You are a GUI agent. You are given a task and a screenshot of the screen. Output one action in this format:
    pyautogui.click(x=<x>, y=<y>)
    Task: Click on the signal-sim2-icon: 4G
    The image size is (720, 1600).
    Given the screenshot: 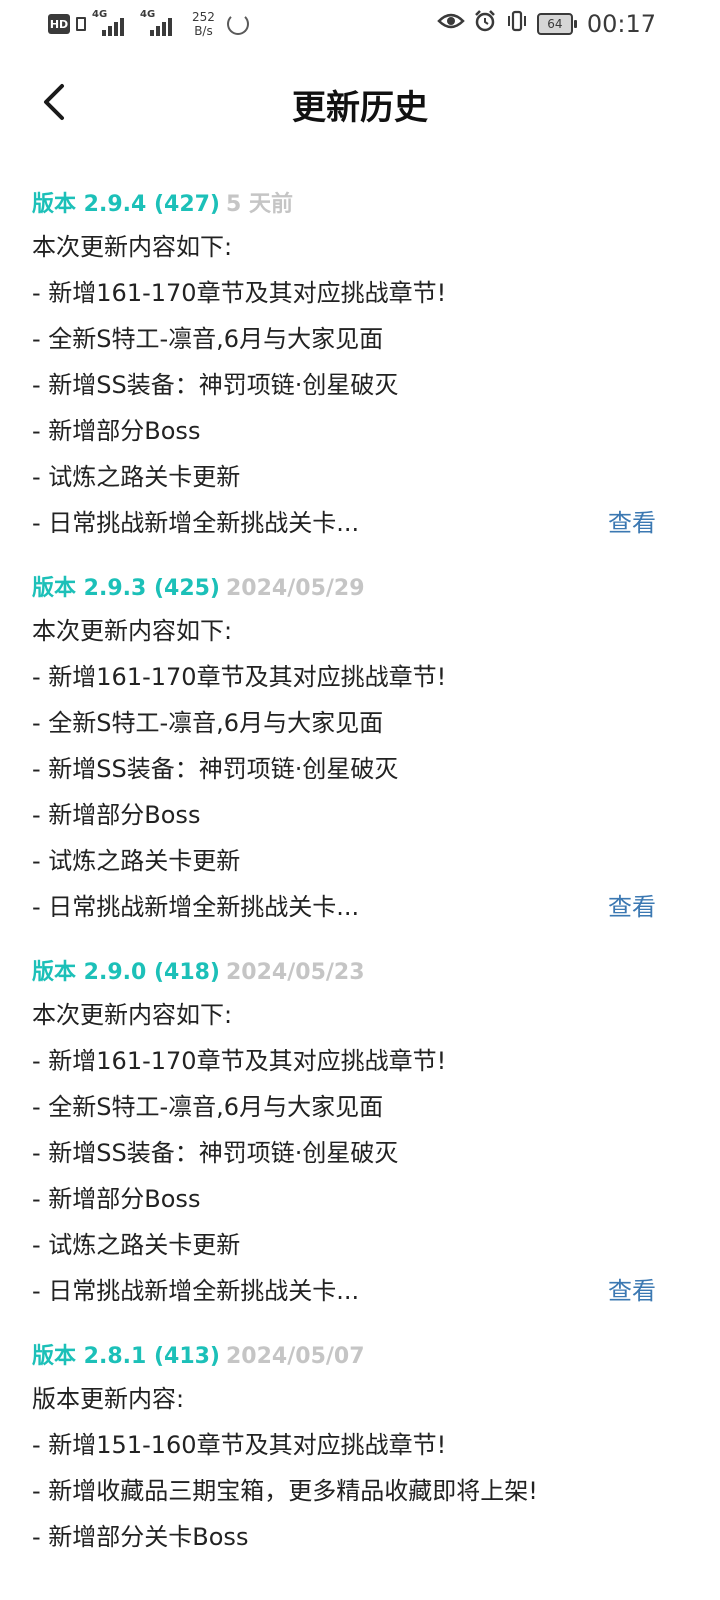 What is the action you would take?
    pyautogui.click(x=161, y=24)
    